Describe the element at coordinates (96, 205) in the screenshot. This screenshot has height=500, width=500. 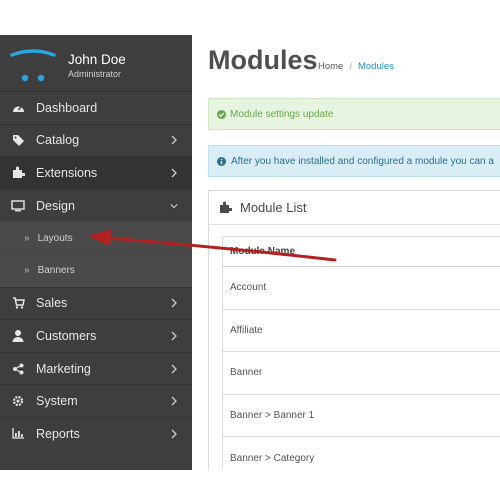
I see `sidebar-item-design: Design` at that location.